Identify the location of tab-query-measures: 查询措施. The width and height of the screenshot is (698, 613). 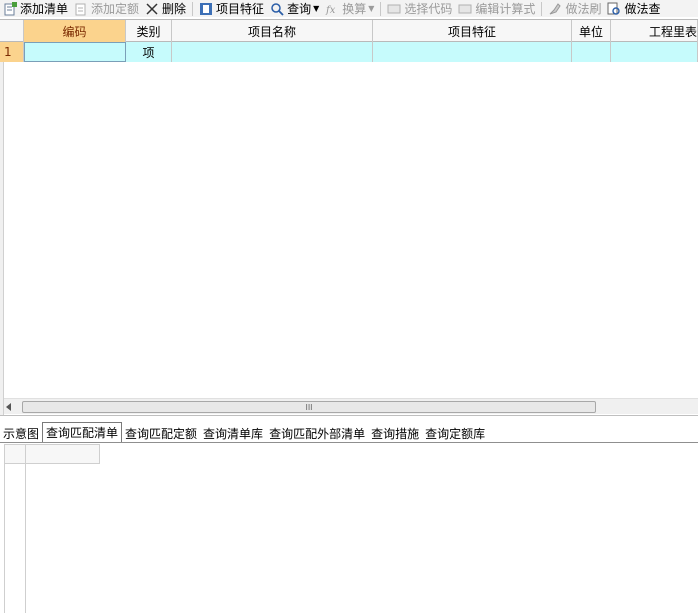
(395, 433).